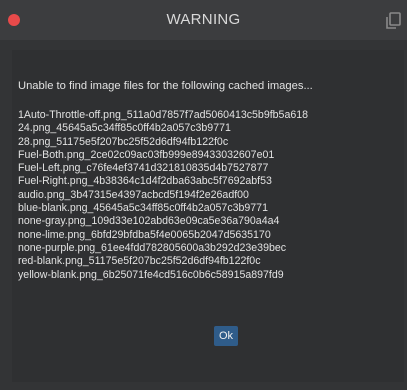 The image size is (407, 390). Describe the element at coordinates (124, 128) in the screenshot. I see `list-item: 24.png_45645a5c34ff85c0ff4b2a057c3b9771` at that location.